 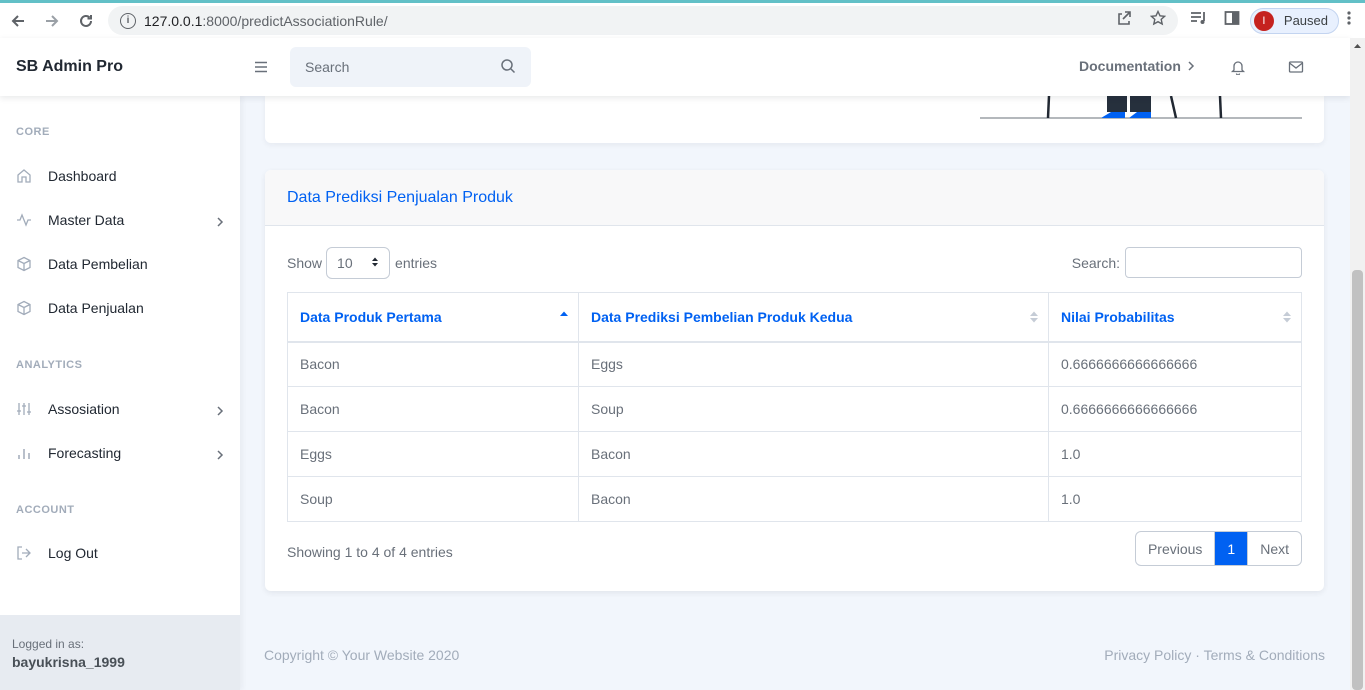 What do you see at coordinates (1264, 655) in the screenshot?
I see `terms-link: Terms & Conditions` at bounding box center [1264, 655].